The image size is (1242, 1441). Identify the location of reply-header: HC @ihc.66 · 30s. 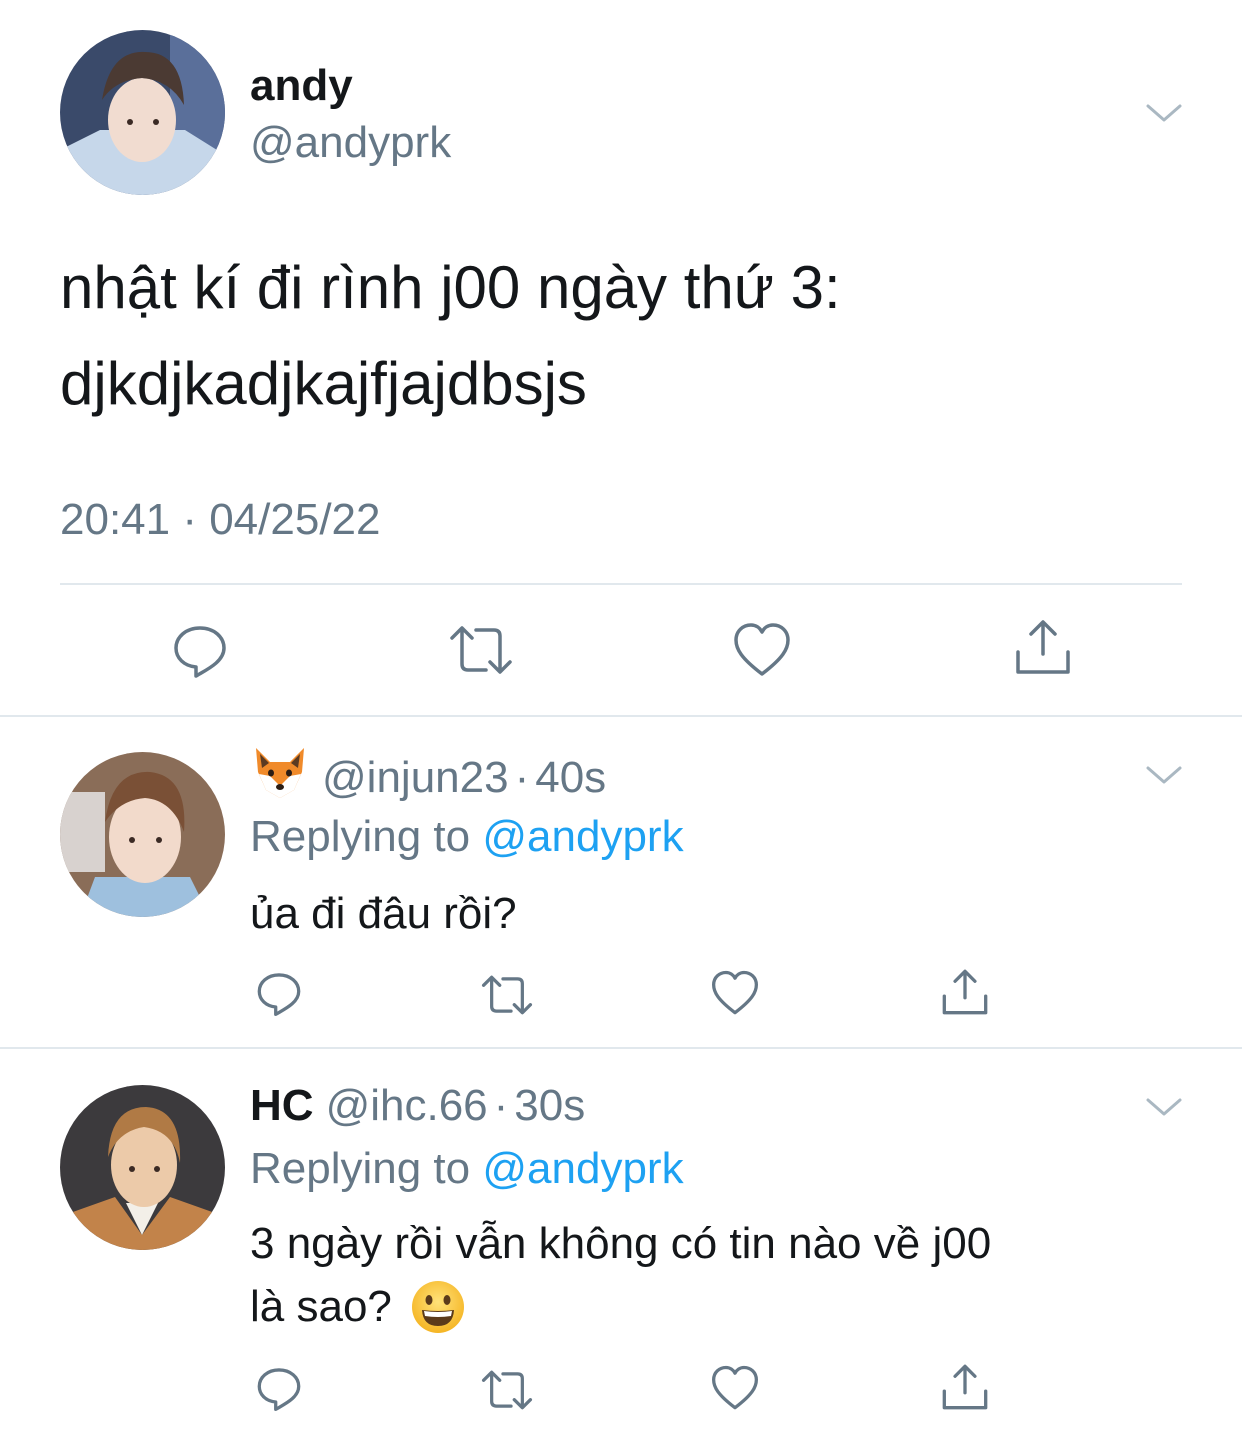
(417, 1106).